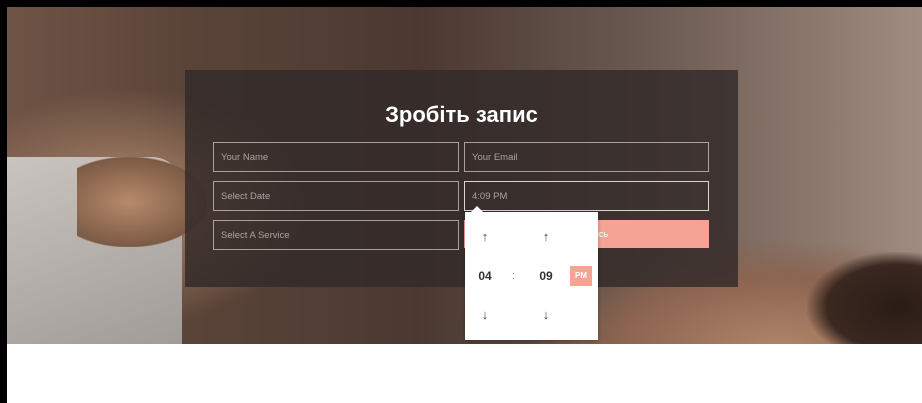 This screenshot has height=403, width=922. Describe the element at coordinates (461, 3) in the screenshot. I see `window-border-top` at that location.